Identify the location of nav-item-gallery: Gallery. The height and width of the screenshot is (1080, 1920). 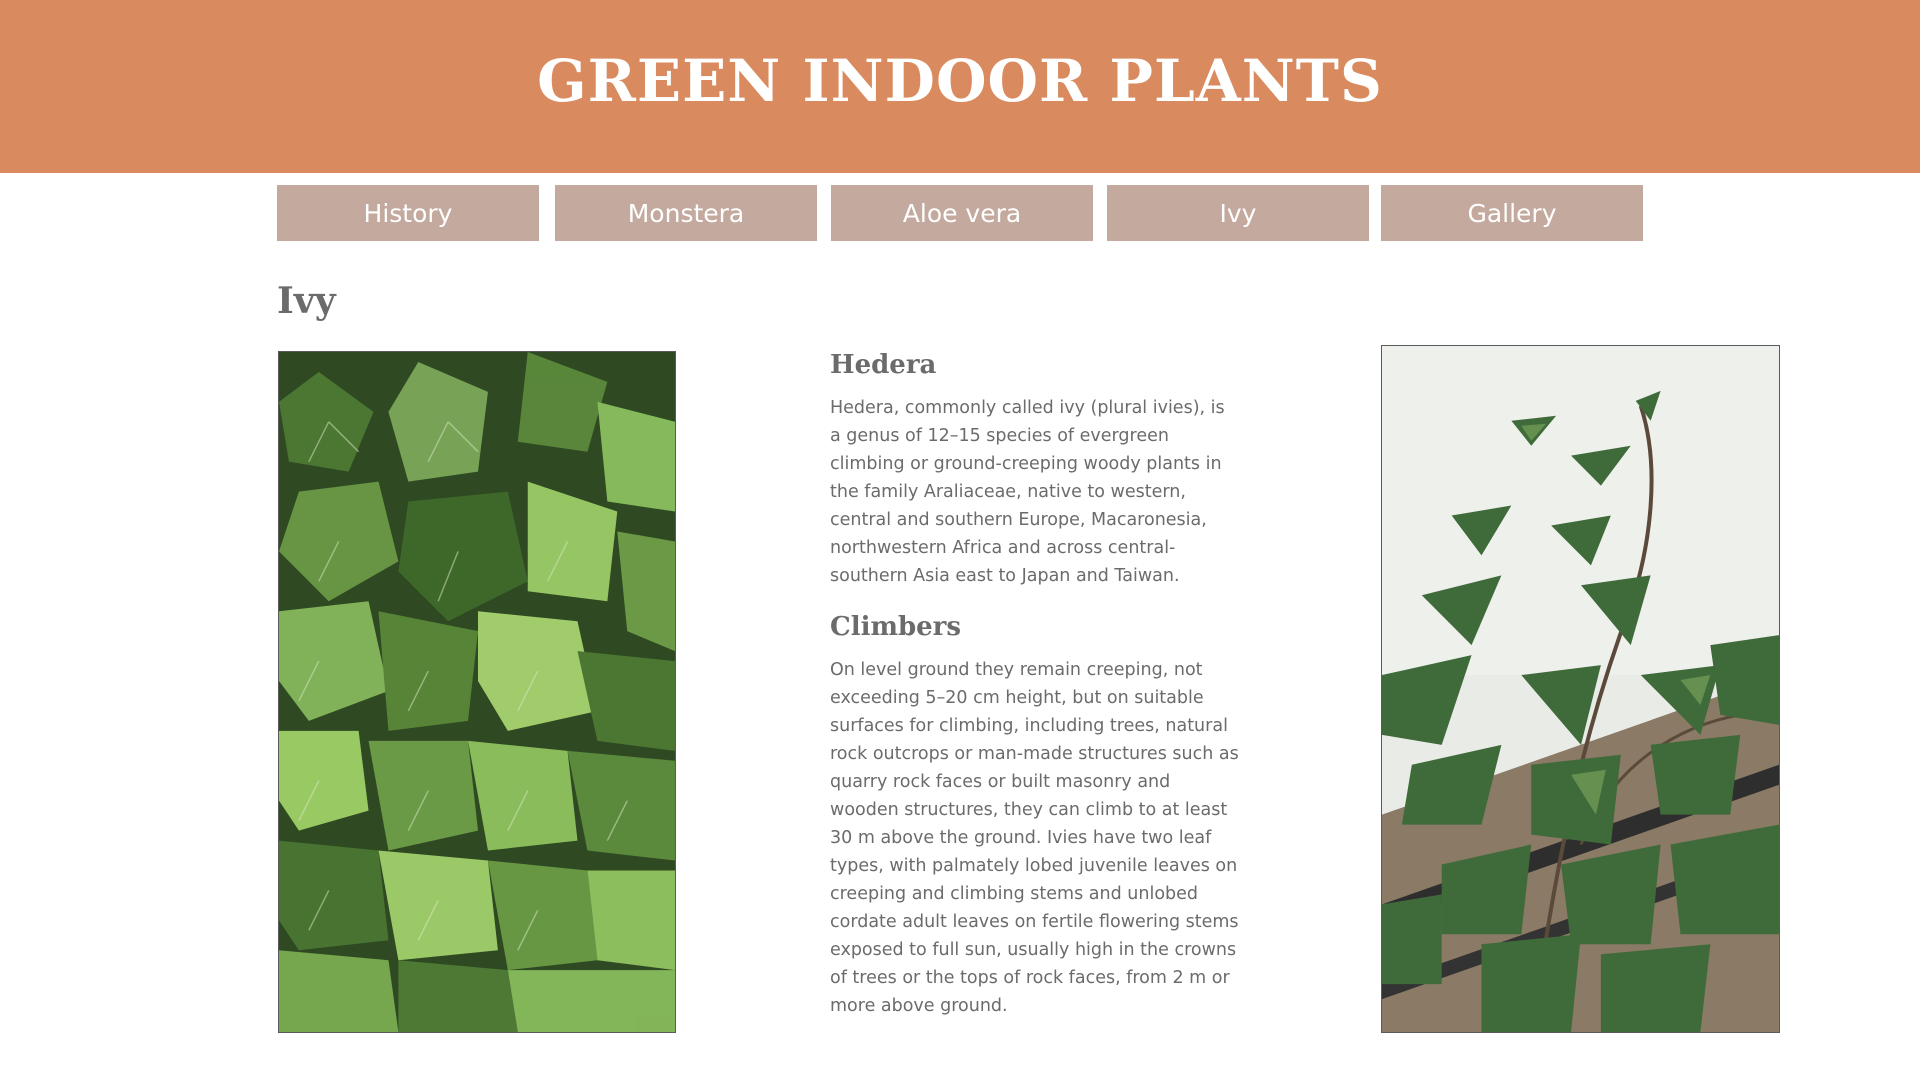
(1512, 213).